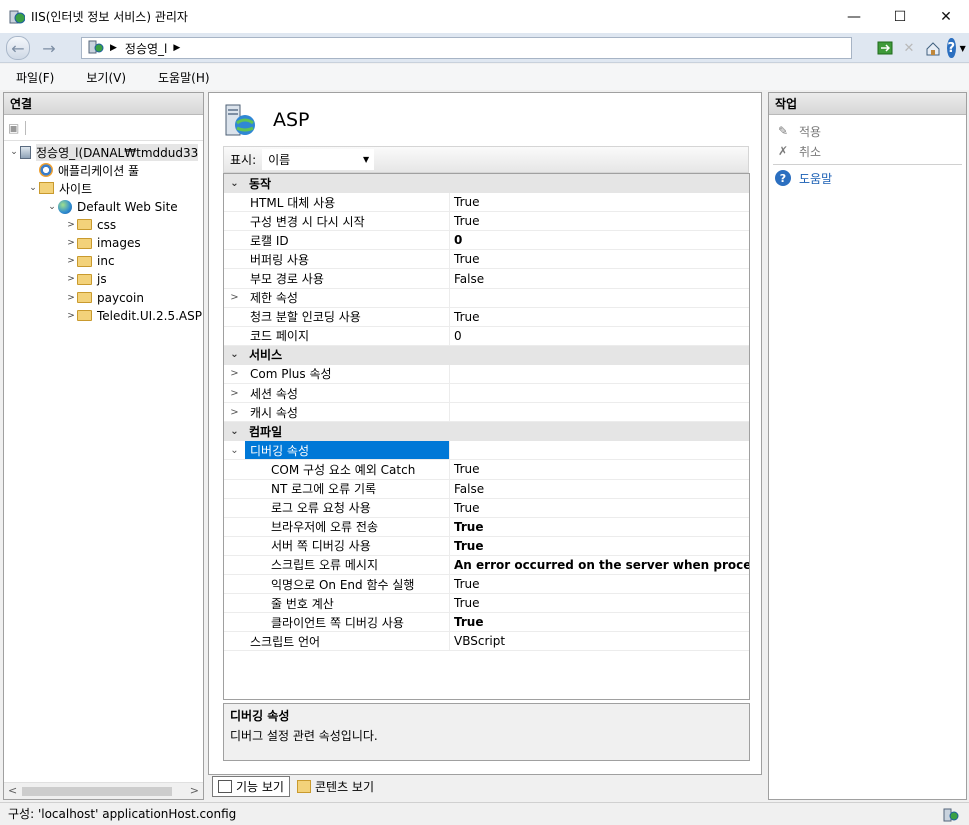  What do you see at coordinates (867, 151) in the screenshot?
I see `cancel-action: ✗ 취소` at bounding box center [867, 151].